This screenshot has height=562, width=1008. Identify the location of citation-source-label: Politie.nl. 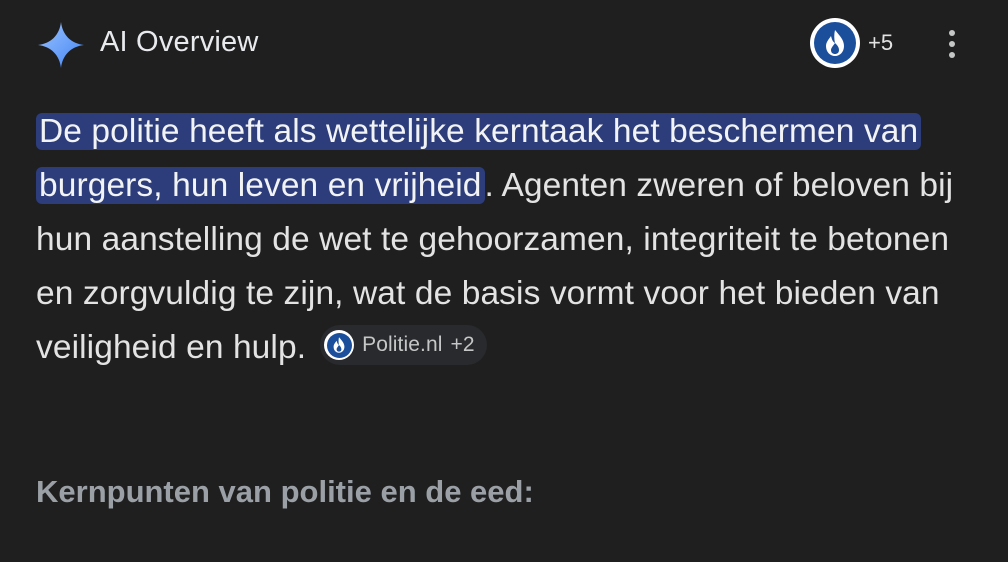
(402, 344).